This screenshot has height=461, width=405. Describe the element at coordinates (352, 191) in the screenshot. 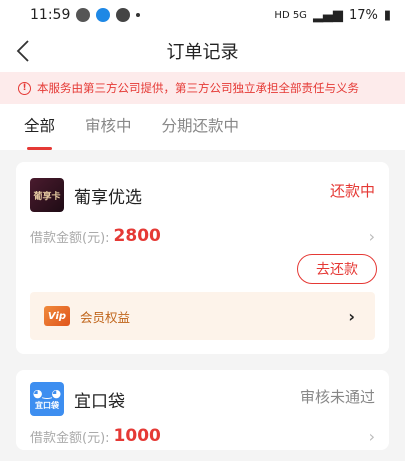

I see `order-status: 还款中` at that location.